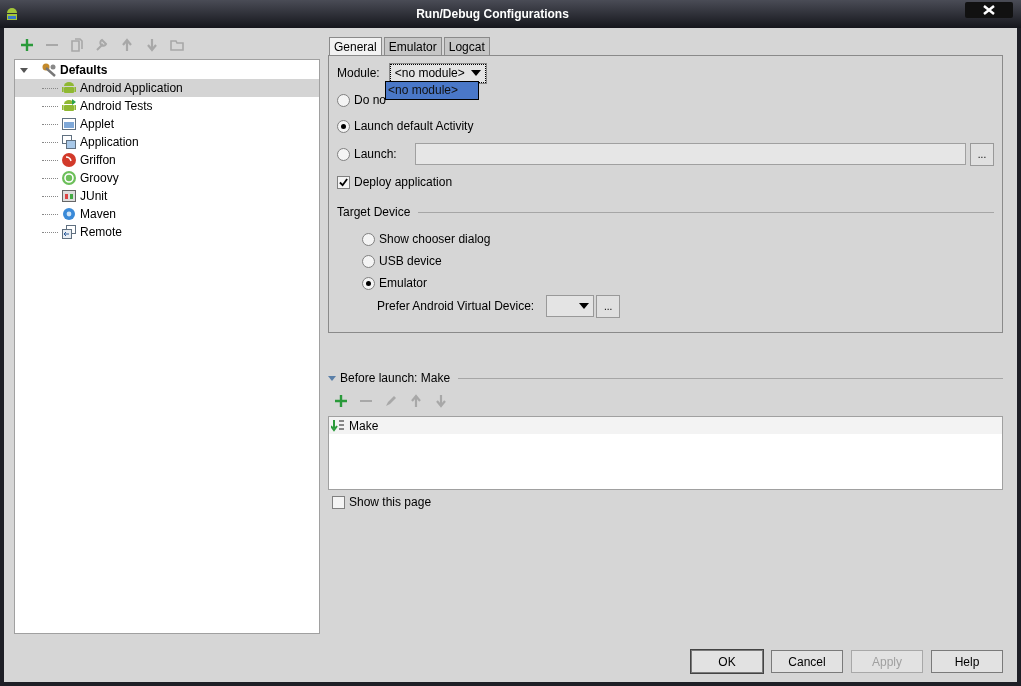 The height and width of the screenshot is (686, 1021). I want to click on tree-item: Applet, so click(167, 124).